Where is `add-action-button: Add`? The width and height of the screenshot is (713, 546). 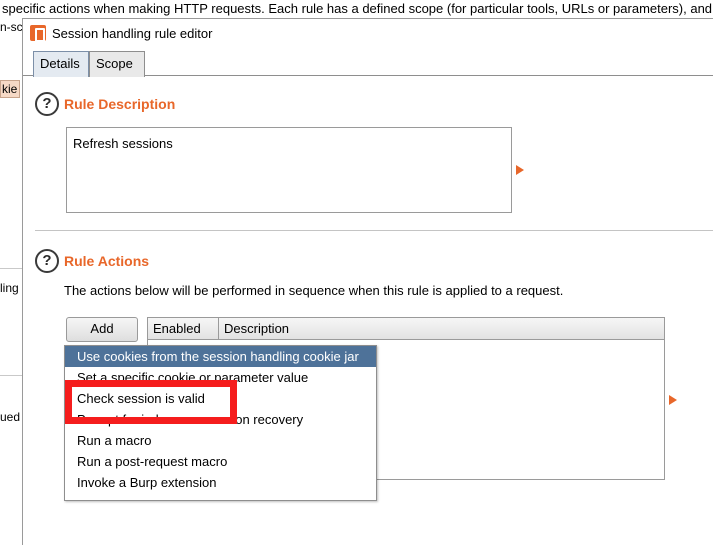
add-action-button: Add is located at coordinates (102, 329).